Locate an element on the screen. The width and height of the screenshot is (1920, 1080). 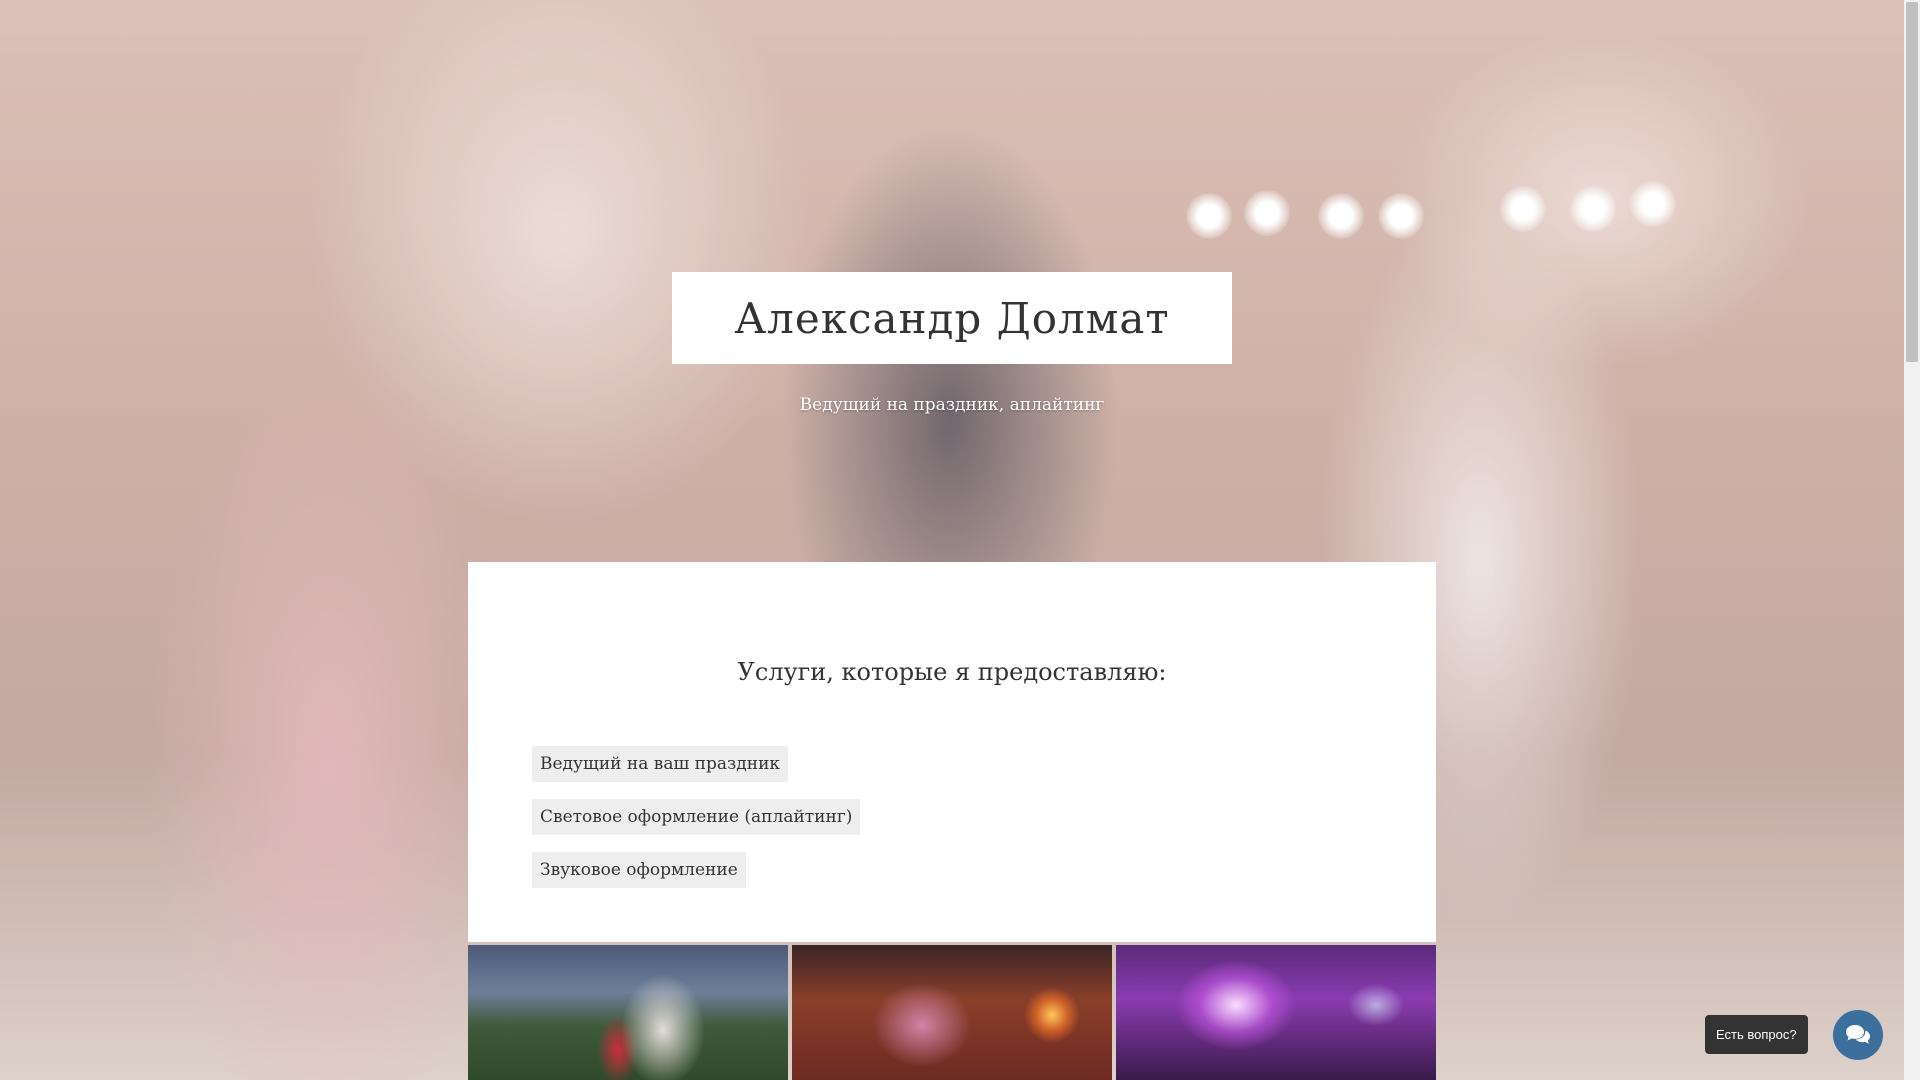
service-tag-host: Ведущий на ваш праздник is located at coordinates (660, 764).